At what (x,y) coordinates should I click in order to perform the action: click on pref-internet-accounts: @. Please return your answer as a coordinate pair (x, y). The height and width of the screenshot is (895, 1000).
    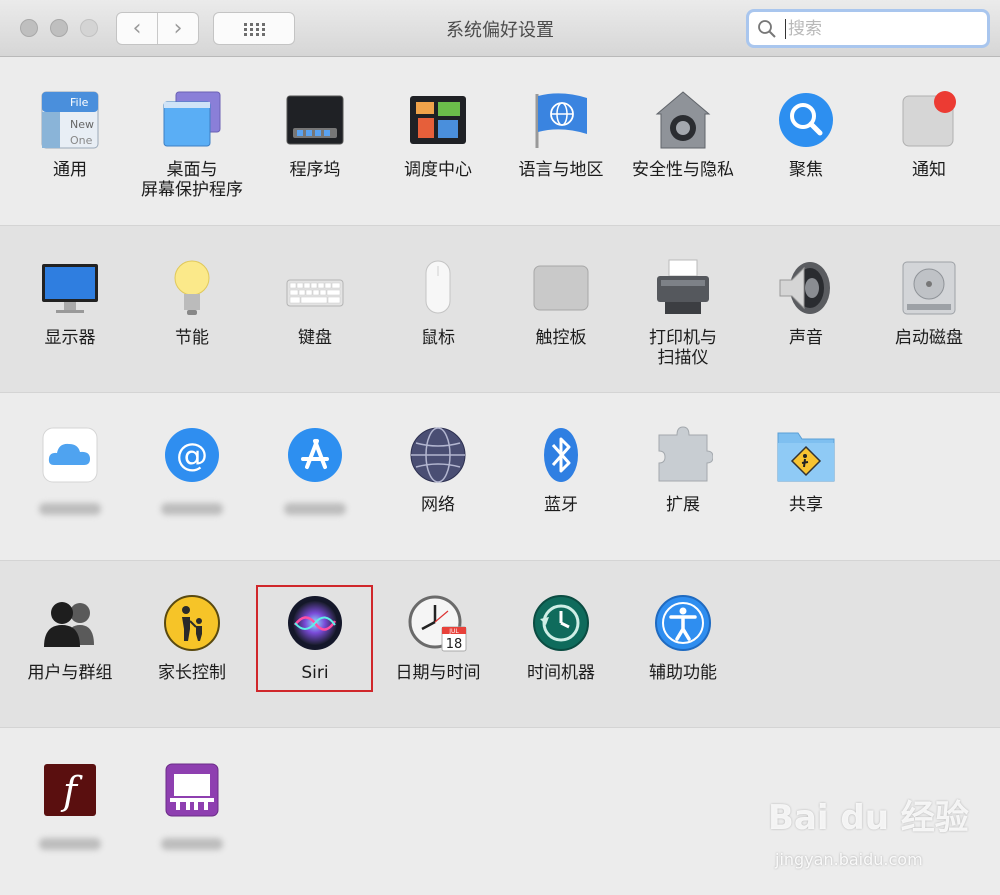
    Looking at the image, I should click on (192, 470).